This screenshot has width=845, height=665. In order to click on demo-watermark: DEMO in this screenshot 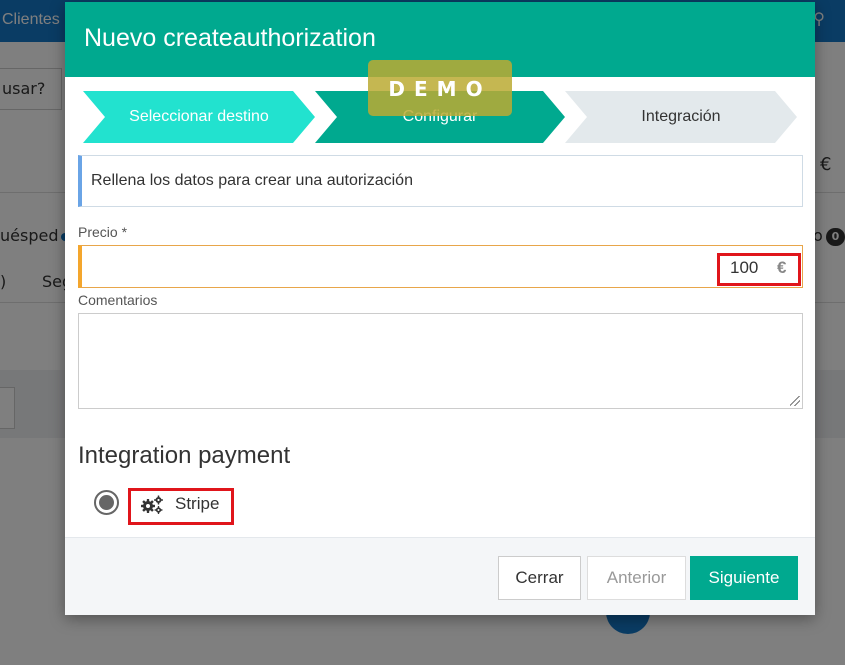, I will do `click(440, 88)`.